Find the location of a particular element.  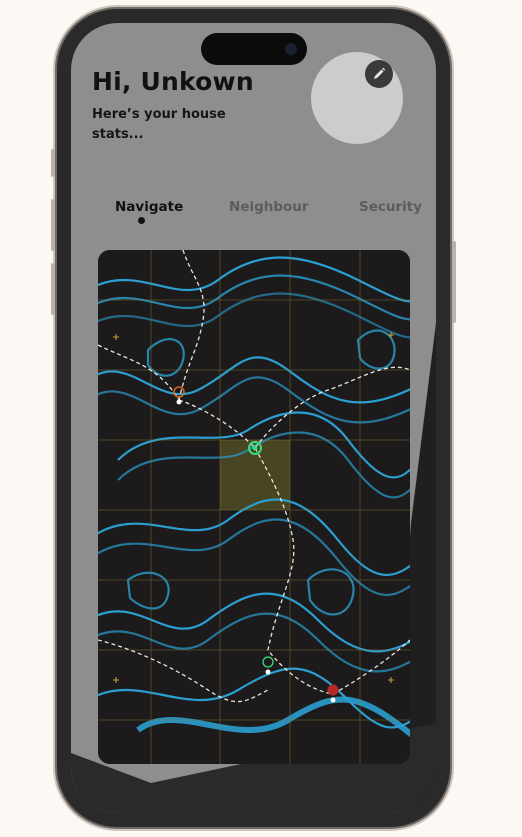

edit-profile-button is located at coordinates (379, 74).